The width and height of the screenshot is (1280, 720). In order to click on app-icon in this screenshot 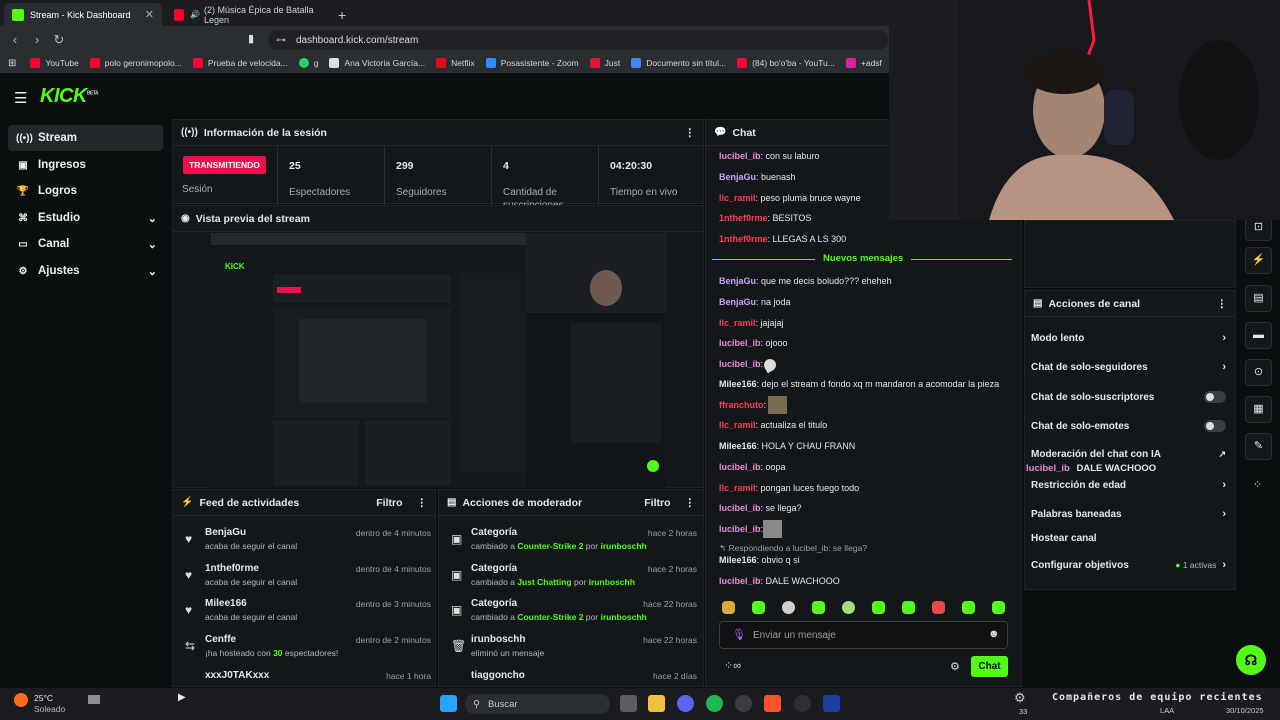, I will do `click(743, 703)`.